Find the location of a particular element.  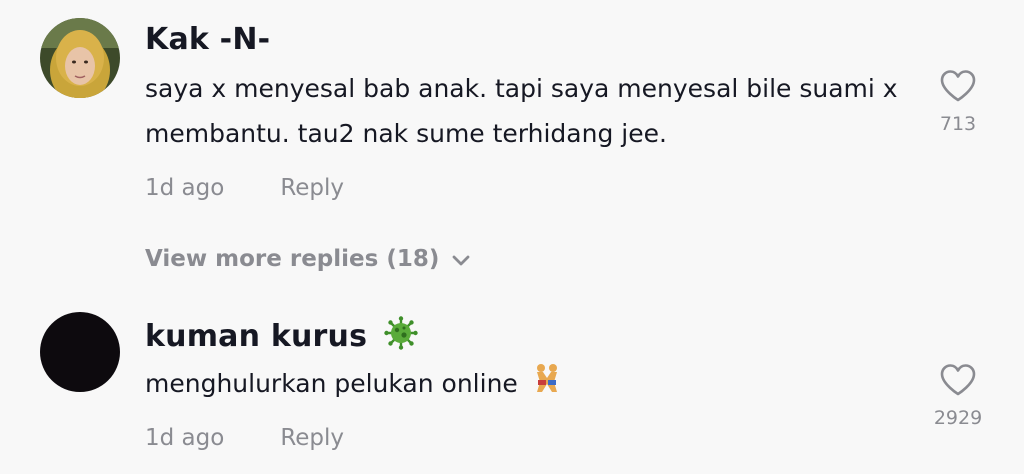

comment-text: menghulurkan pelukan online is located at coordinates (525, 384).